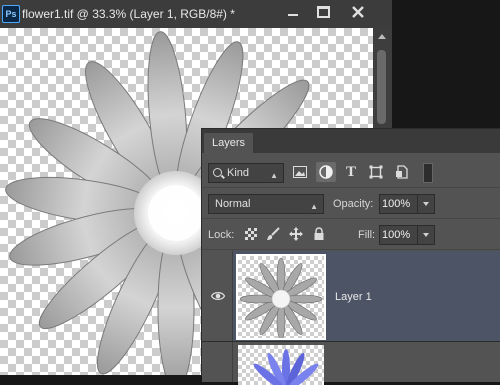  What do you see at coordinates (11, 14) in the screenshot?
I see `photoshop-logo-icon: Ps` at bounding box center [11, 14].